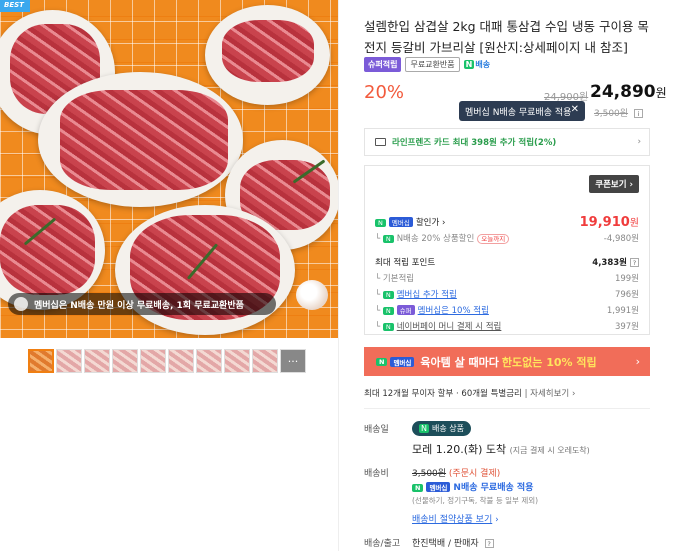  I want to click on shipping-save-link: 배송비 절약상품 보기, so click(452, 520).